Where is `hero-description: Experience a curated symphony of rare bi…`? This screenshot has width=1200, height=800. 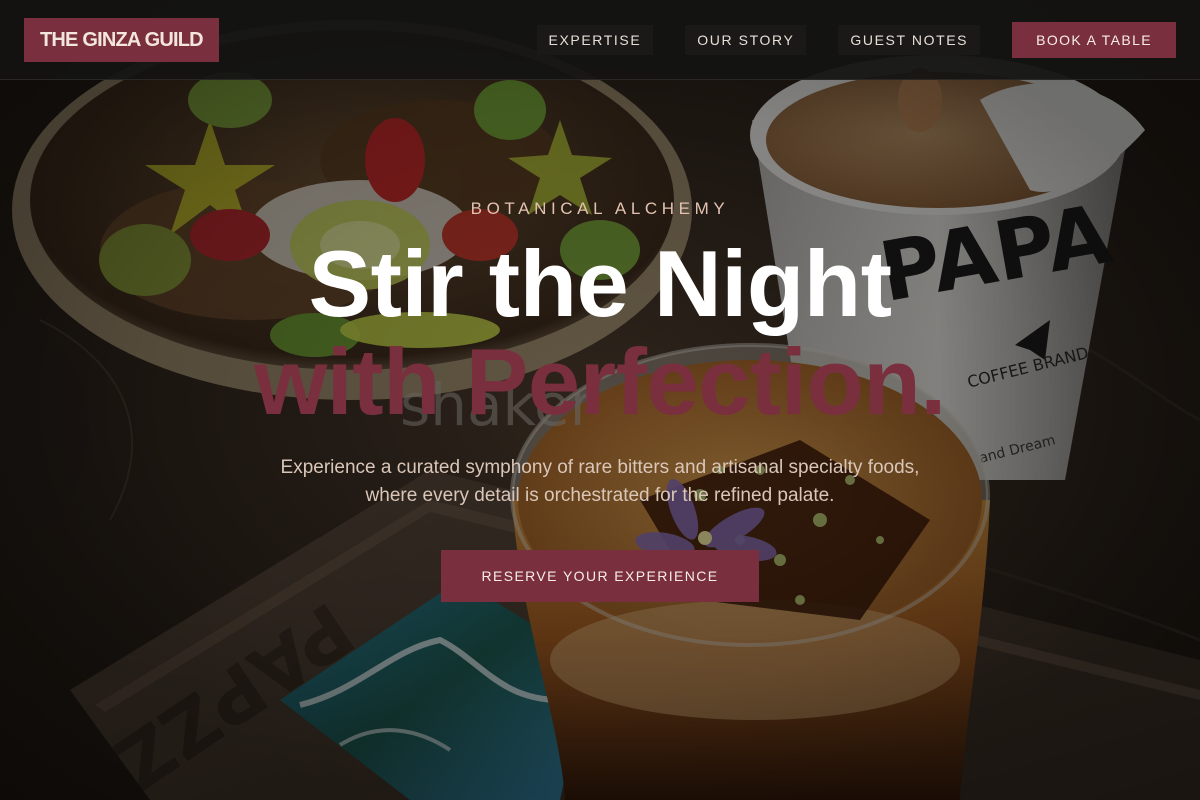
hero-description: Experience a curated symphony of rare bi… is located at coordinates (600, 481).